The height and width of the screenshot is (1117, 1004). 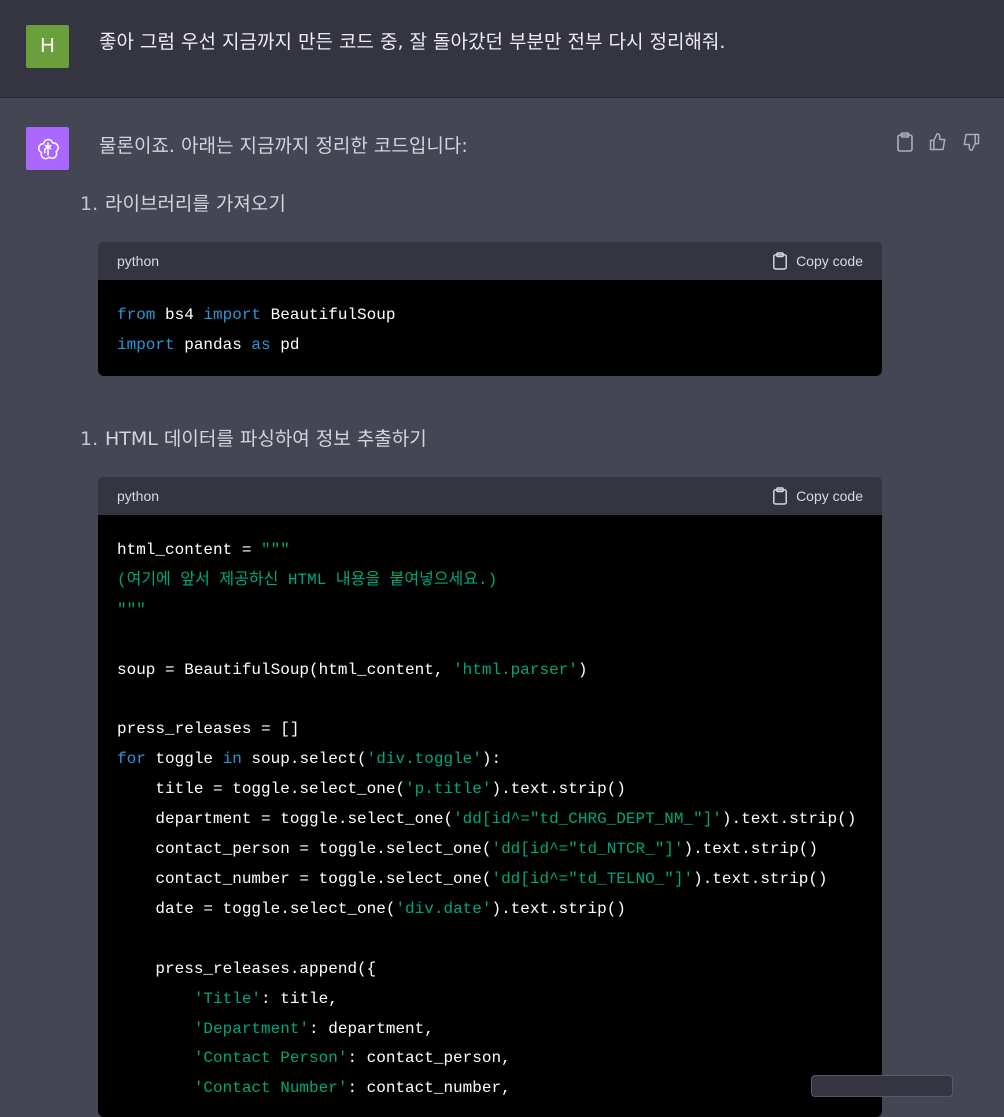 I want to click on assistant-intro-text: 물론이죠. 아래는 지금까지 정리한 코드입니다:, so click(x=283, y=146).